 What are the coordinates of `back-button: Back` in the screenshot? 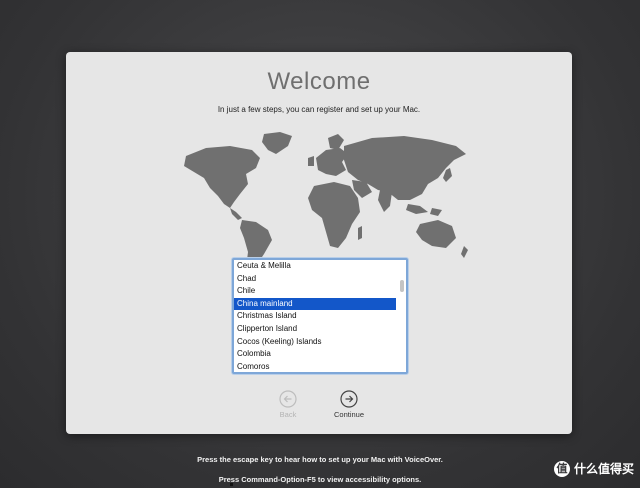 It's located at (288, 404).